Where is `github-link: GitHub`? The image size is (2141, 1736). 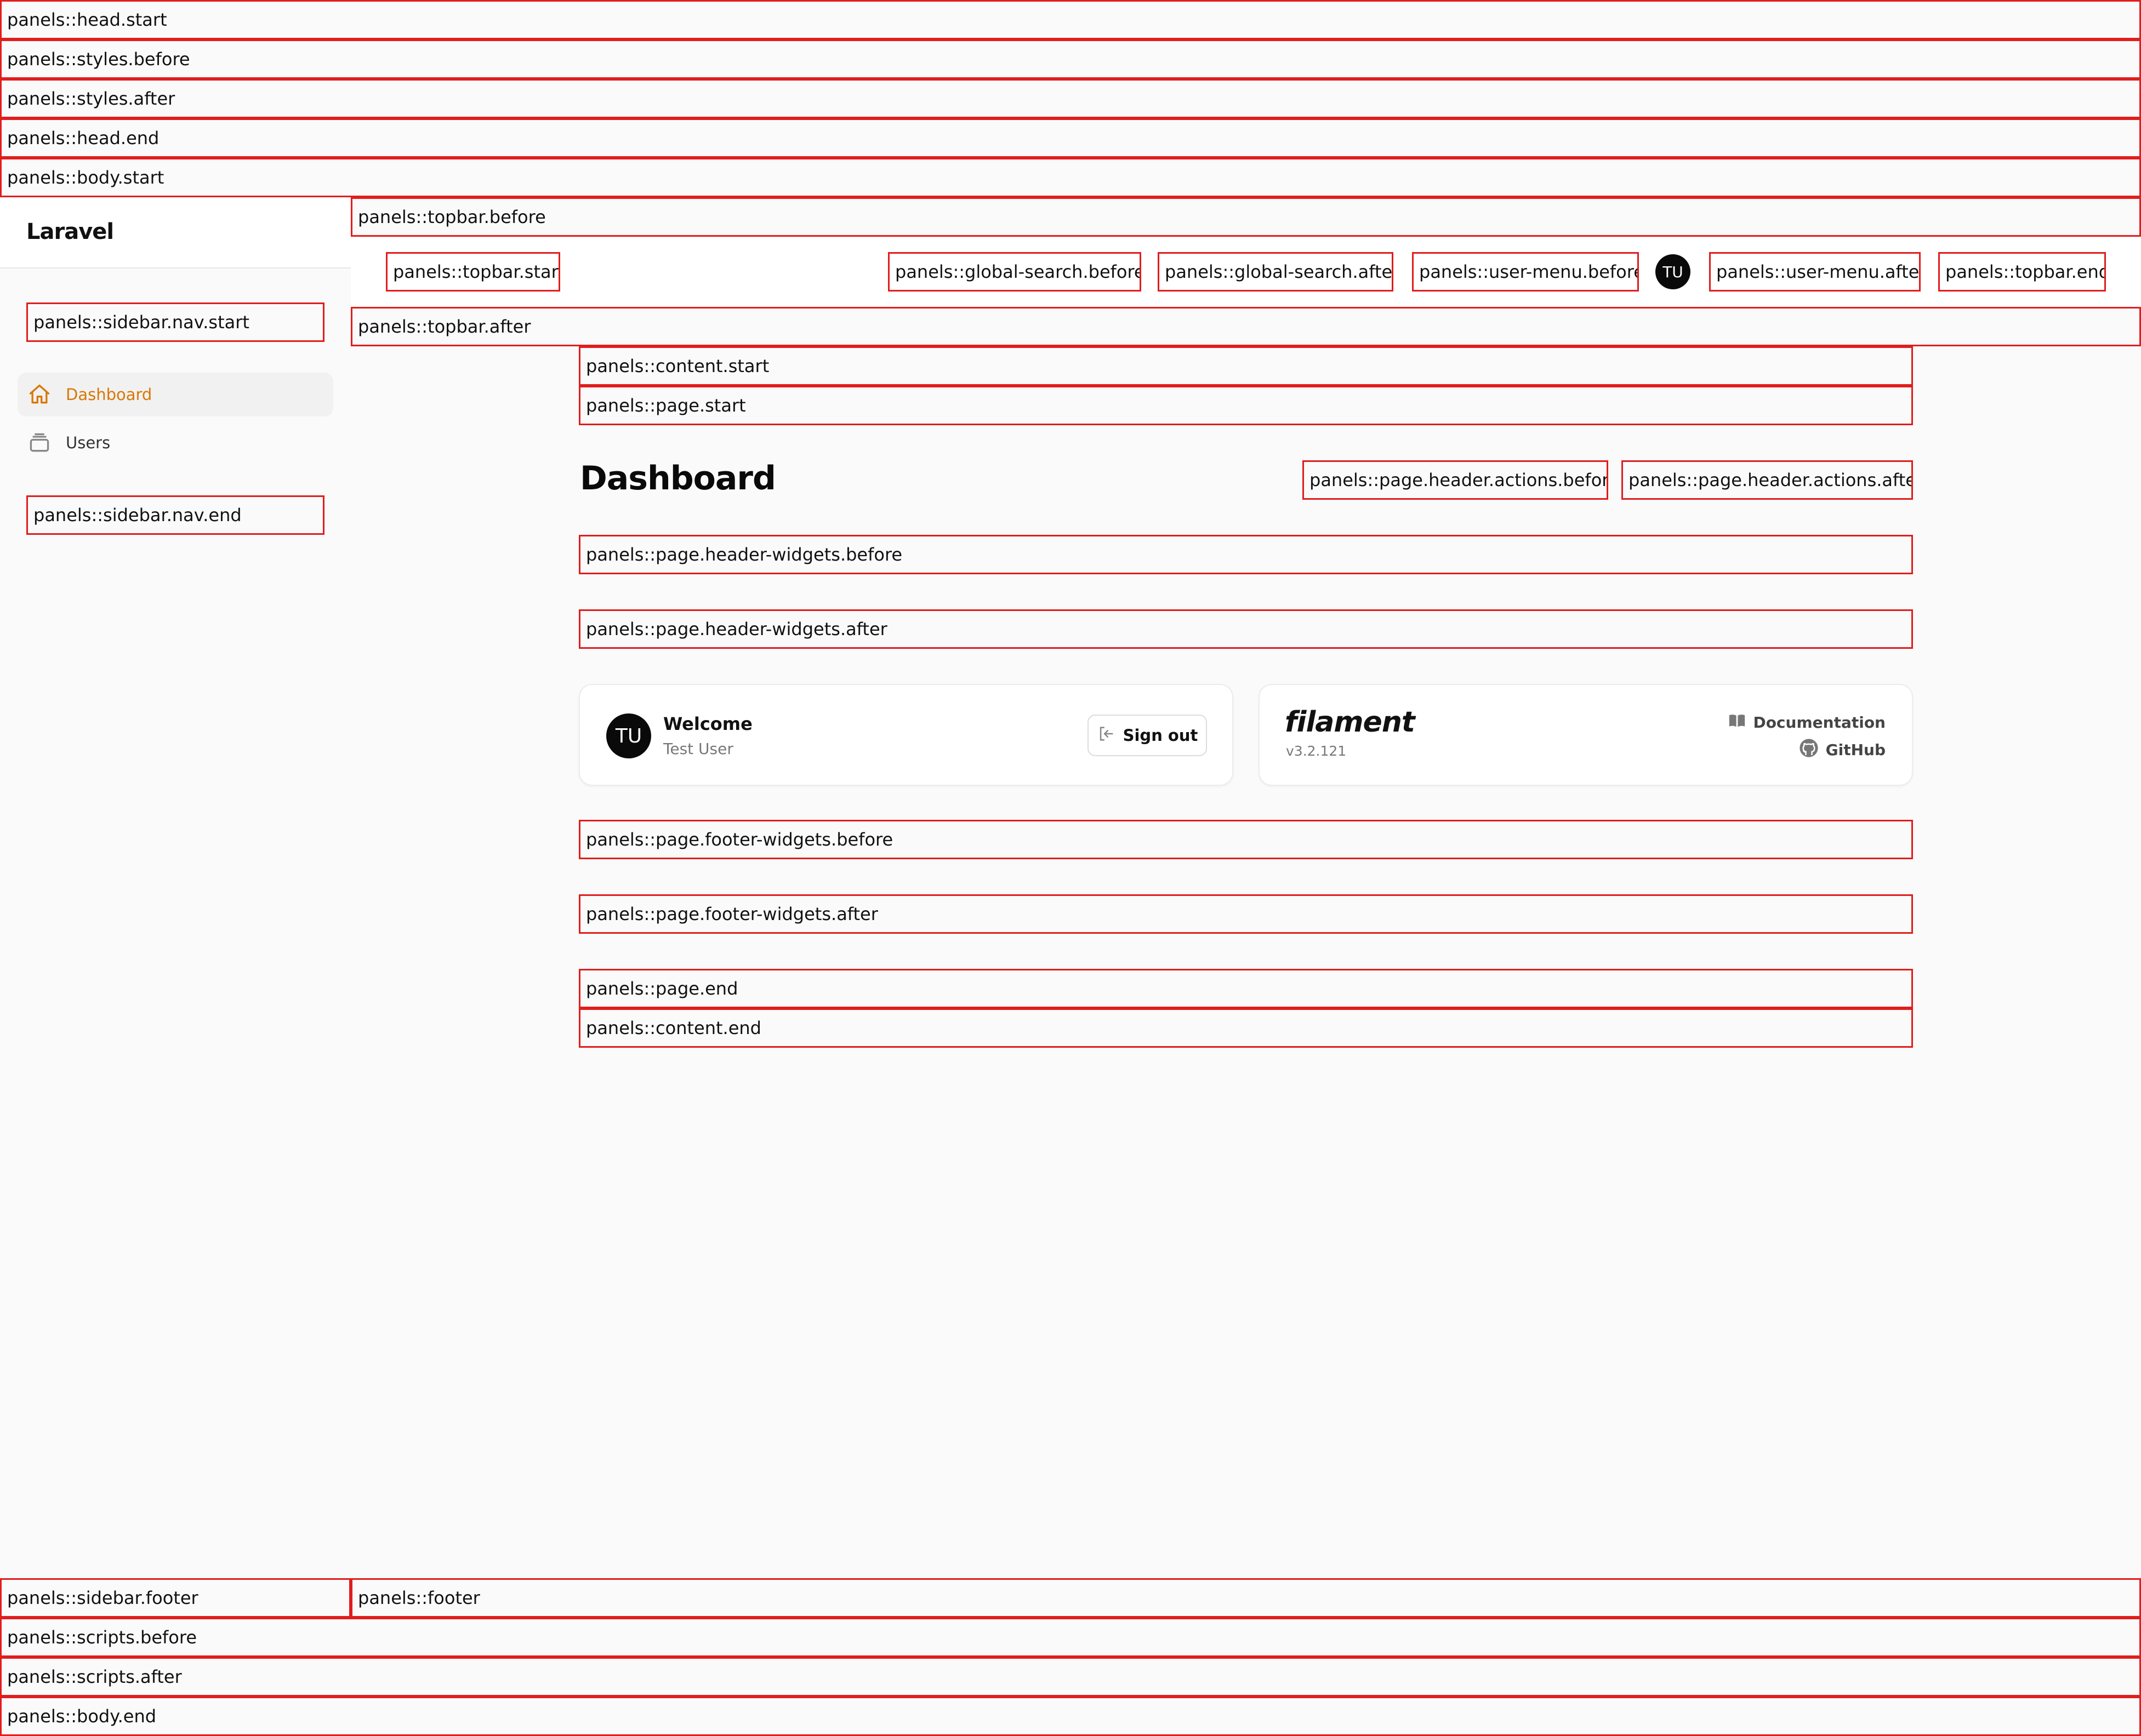 github-link: GitHub is located at coordinates (1842, 750).